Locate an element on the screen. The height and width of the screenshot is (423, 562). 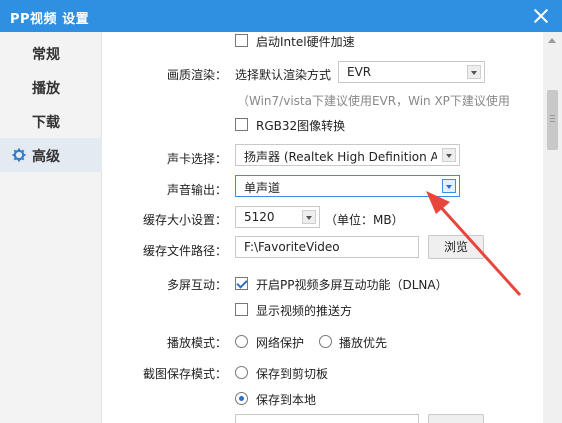
gear-icon is located at coordinates (19, 155).